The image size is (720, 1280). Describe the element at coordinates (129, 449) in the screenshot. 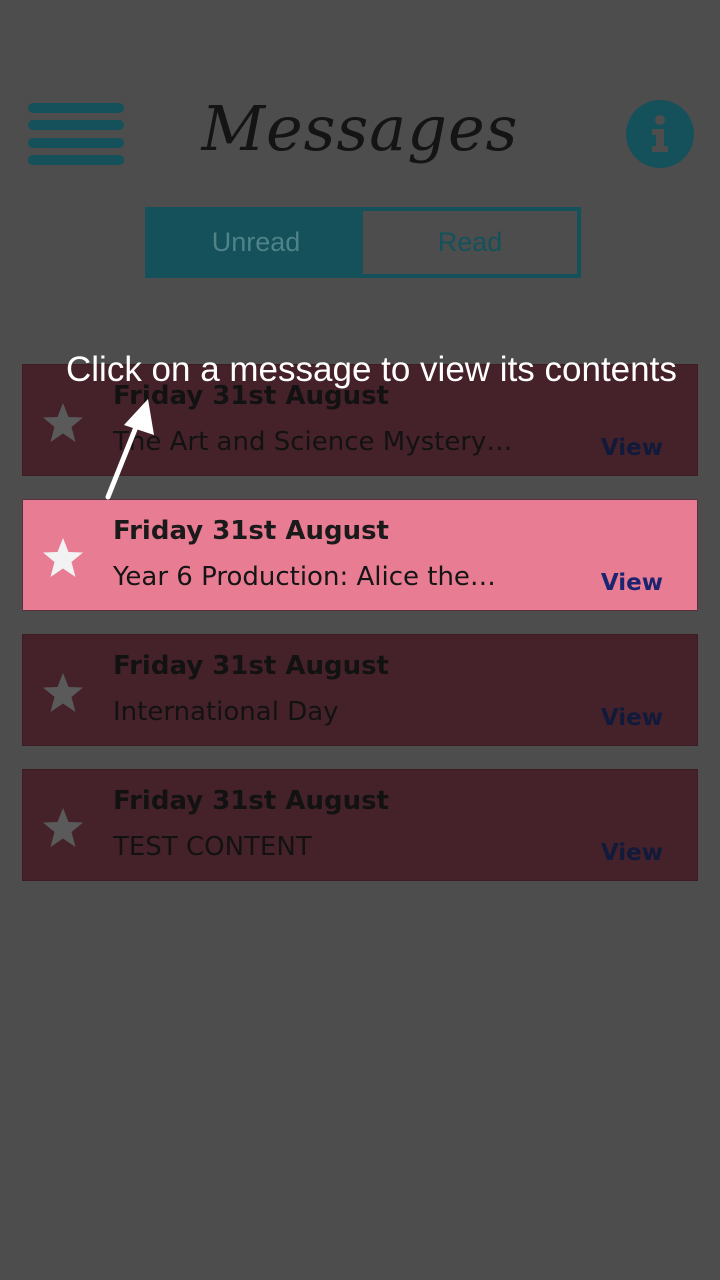

I see `arrow-up-icon` at that location.